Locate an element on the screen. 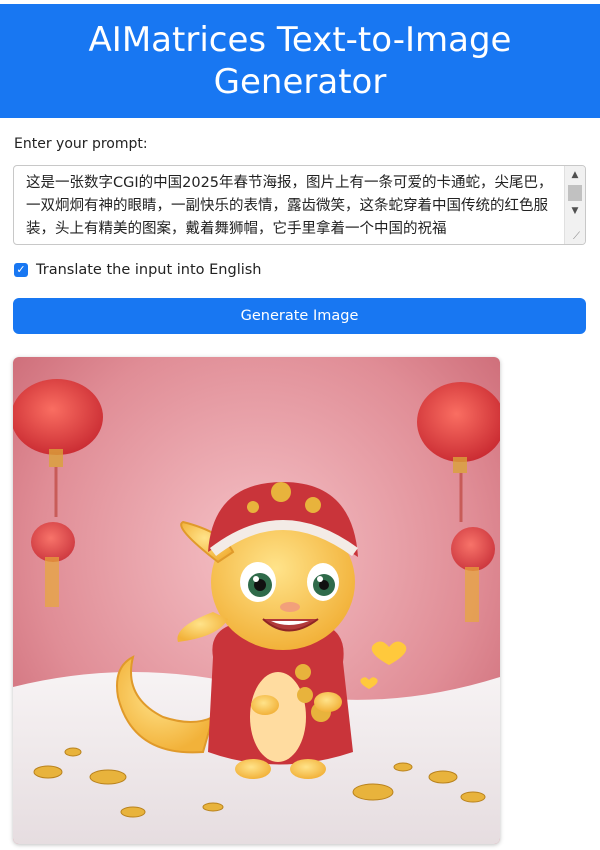 This screenshot has width=600, height=850. scroll-down-arrow-icon: ▼ is located at coordinates (575, 211).